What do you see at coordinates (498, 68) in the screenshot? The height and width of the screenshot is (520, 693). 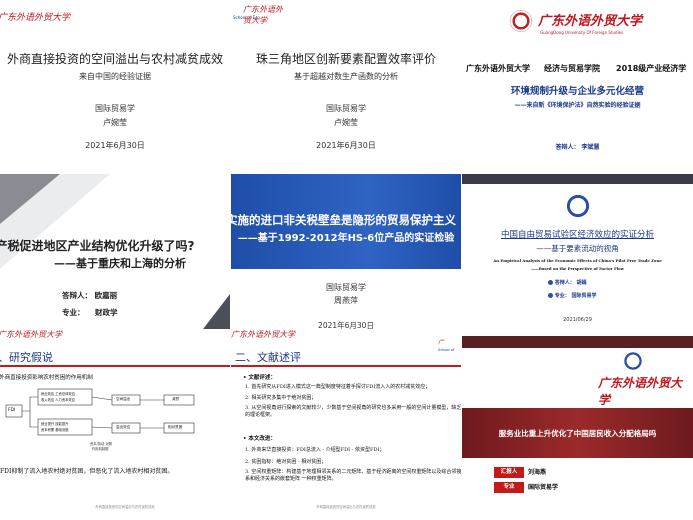 I see `header-school: 广东外语外贸大学` at bounding box center [498, 68].